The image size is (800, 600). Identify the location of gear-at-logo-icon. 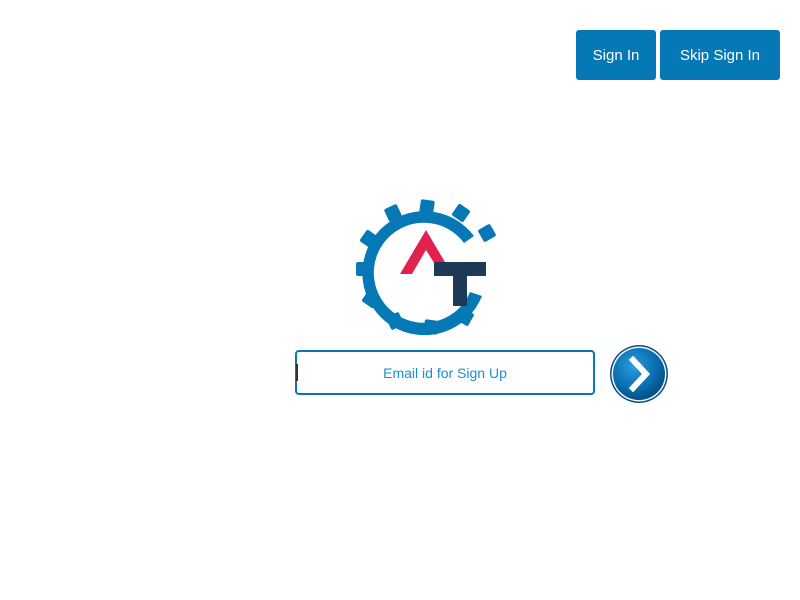
(426, 267).